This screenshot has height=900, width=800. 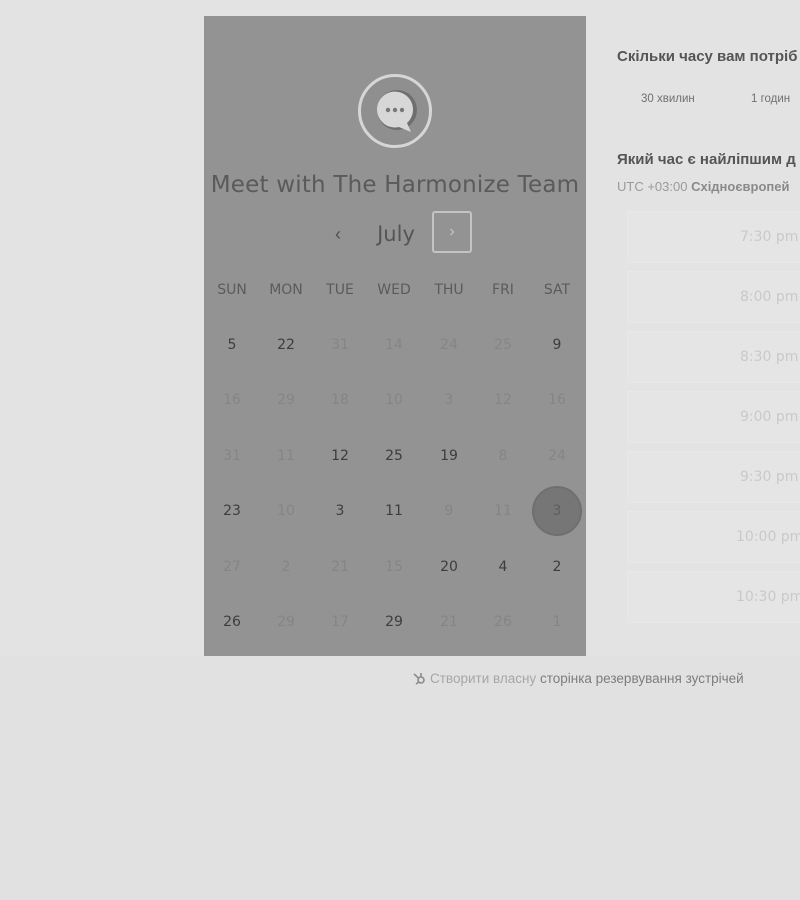 What do you see at coordinates (769, 237) in the screenshot?
I see `time-slot-label: 7:30 pm` at bounding box center [769, 237].